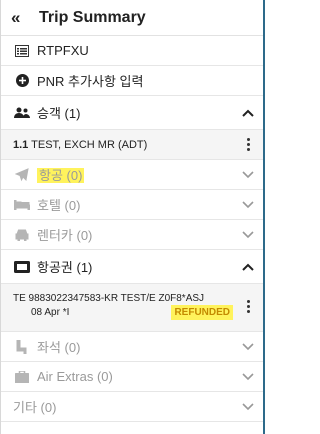 The height and width of the screenshot is (434, 320). What do you see at coordinates (22, 266) in the screenshot?
I see `ticket-icon` at bounding box center [22, 266].